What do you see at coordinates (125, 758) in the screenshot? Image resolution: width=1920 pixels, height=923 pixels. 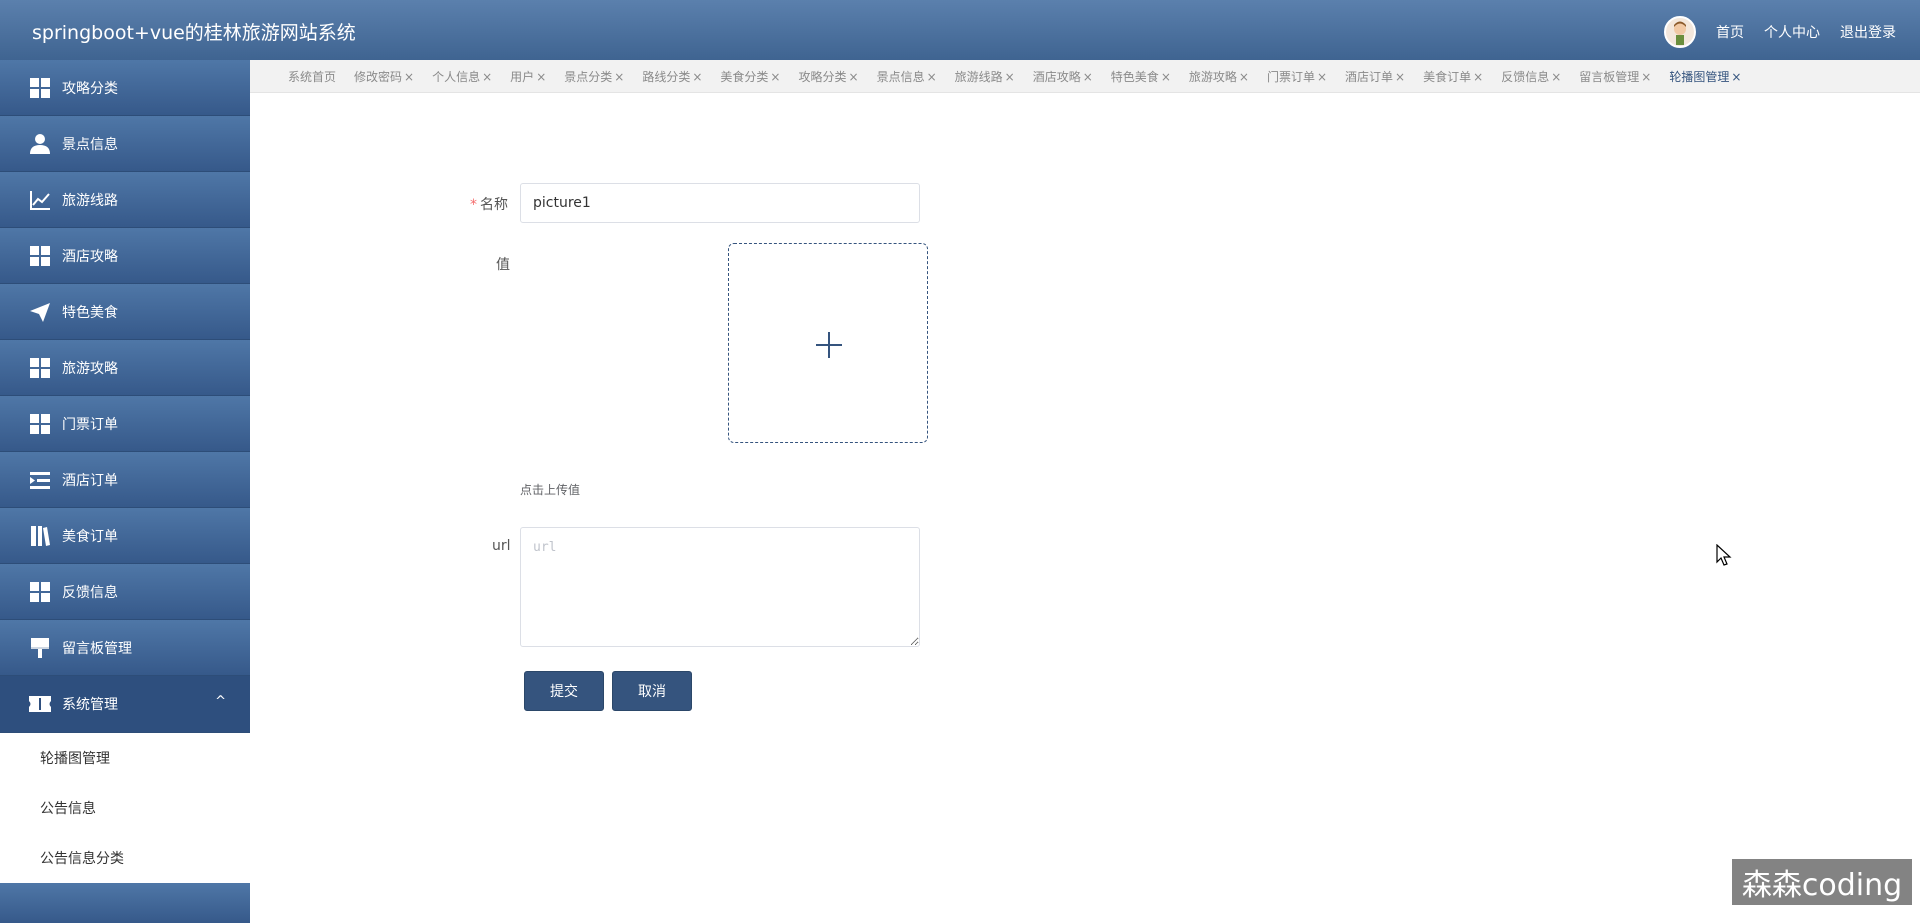 I see `sidebar-subitem-carousel: 轮播图管理` at bounding box center [125, 758].